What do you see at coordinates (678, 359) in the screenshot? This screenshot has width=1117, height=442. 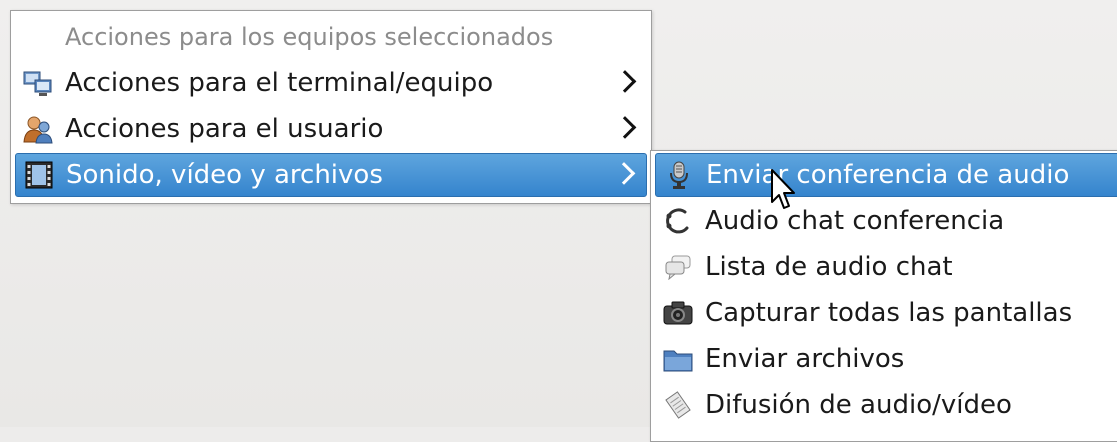 I see `folder-icon` at bounding box center [678, 359].